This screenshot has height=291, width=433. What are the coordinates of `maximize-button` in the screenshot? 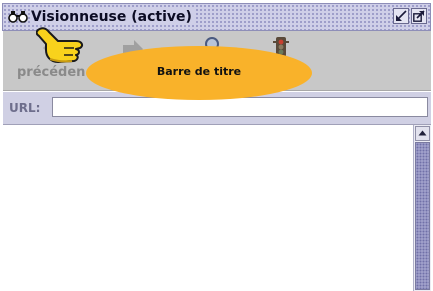 It's located at (419, 16).